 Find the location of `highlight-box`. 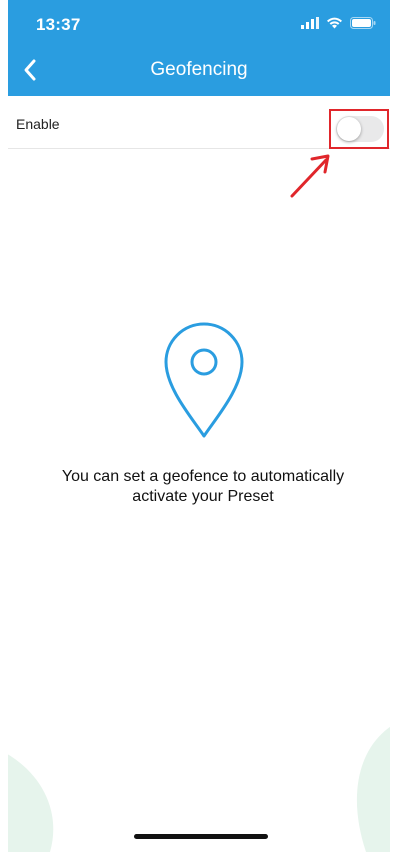

highlight-box is located at coordinates (359, 129).